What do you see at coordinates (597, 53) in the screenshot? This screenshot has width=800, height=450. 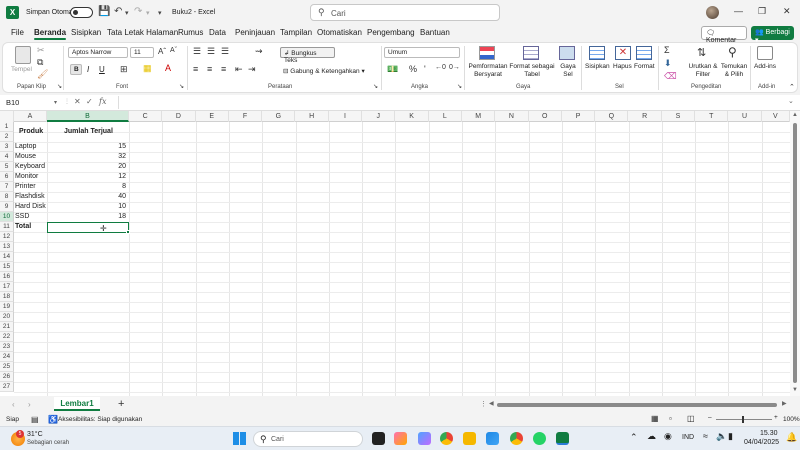 I see `insert-cells-icon` at bounding box center [597, 53].